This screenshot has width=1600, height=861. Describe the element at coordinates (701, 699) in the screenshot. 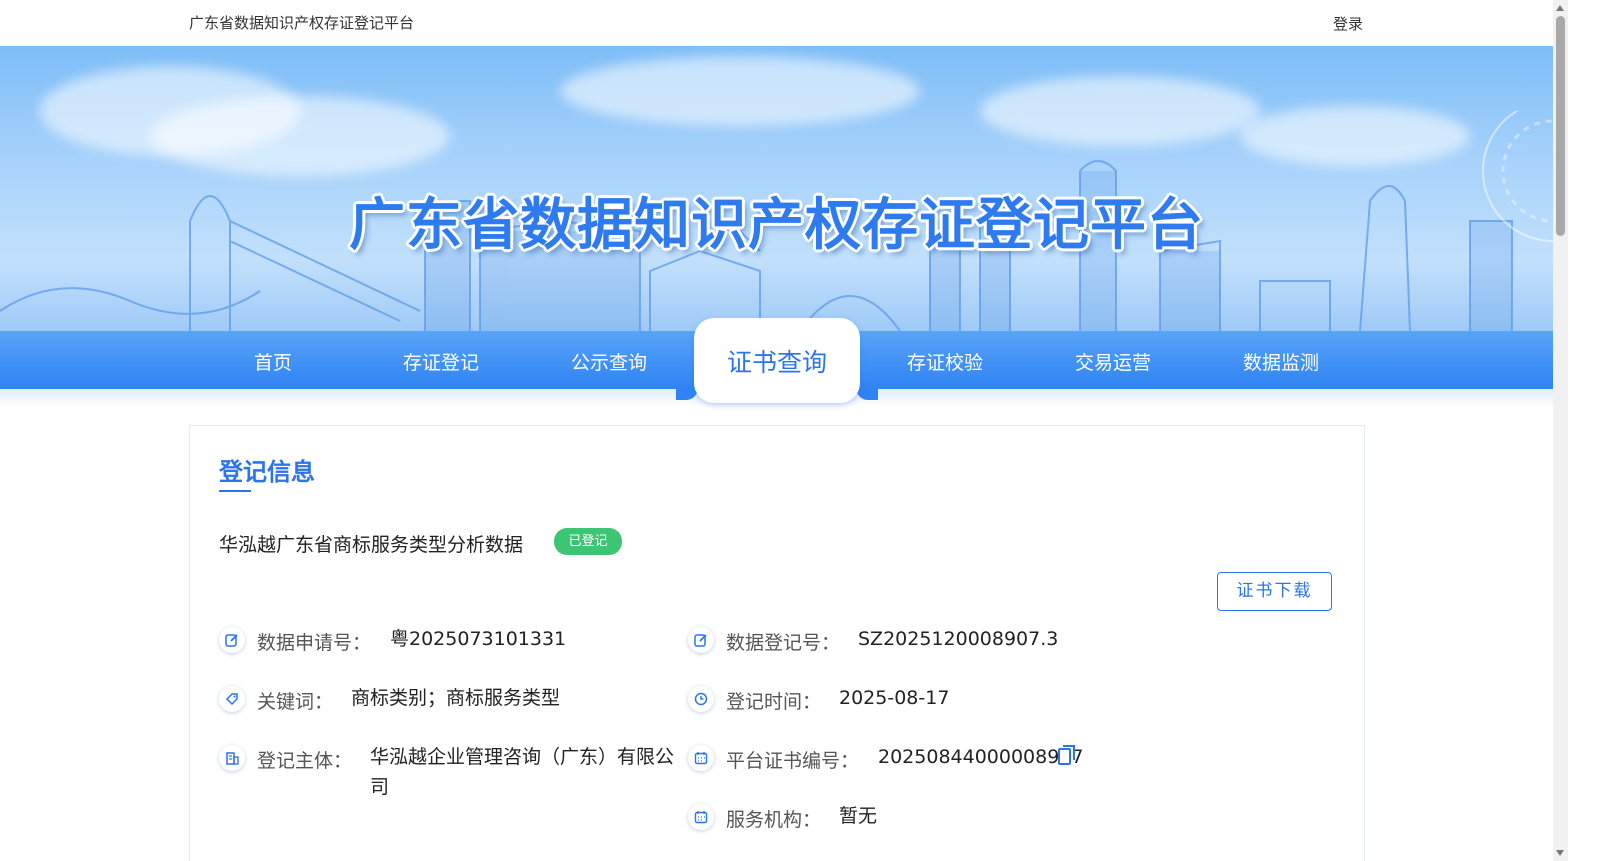

I see `clock-icon` at that location.